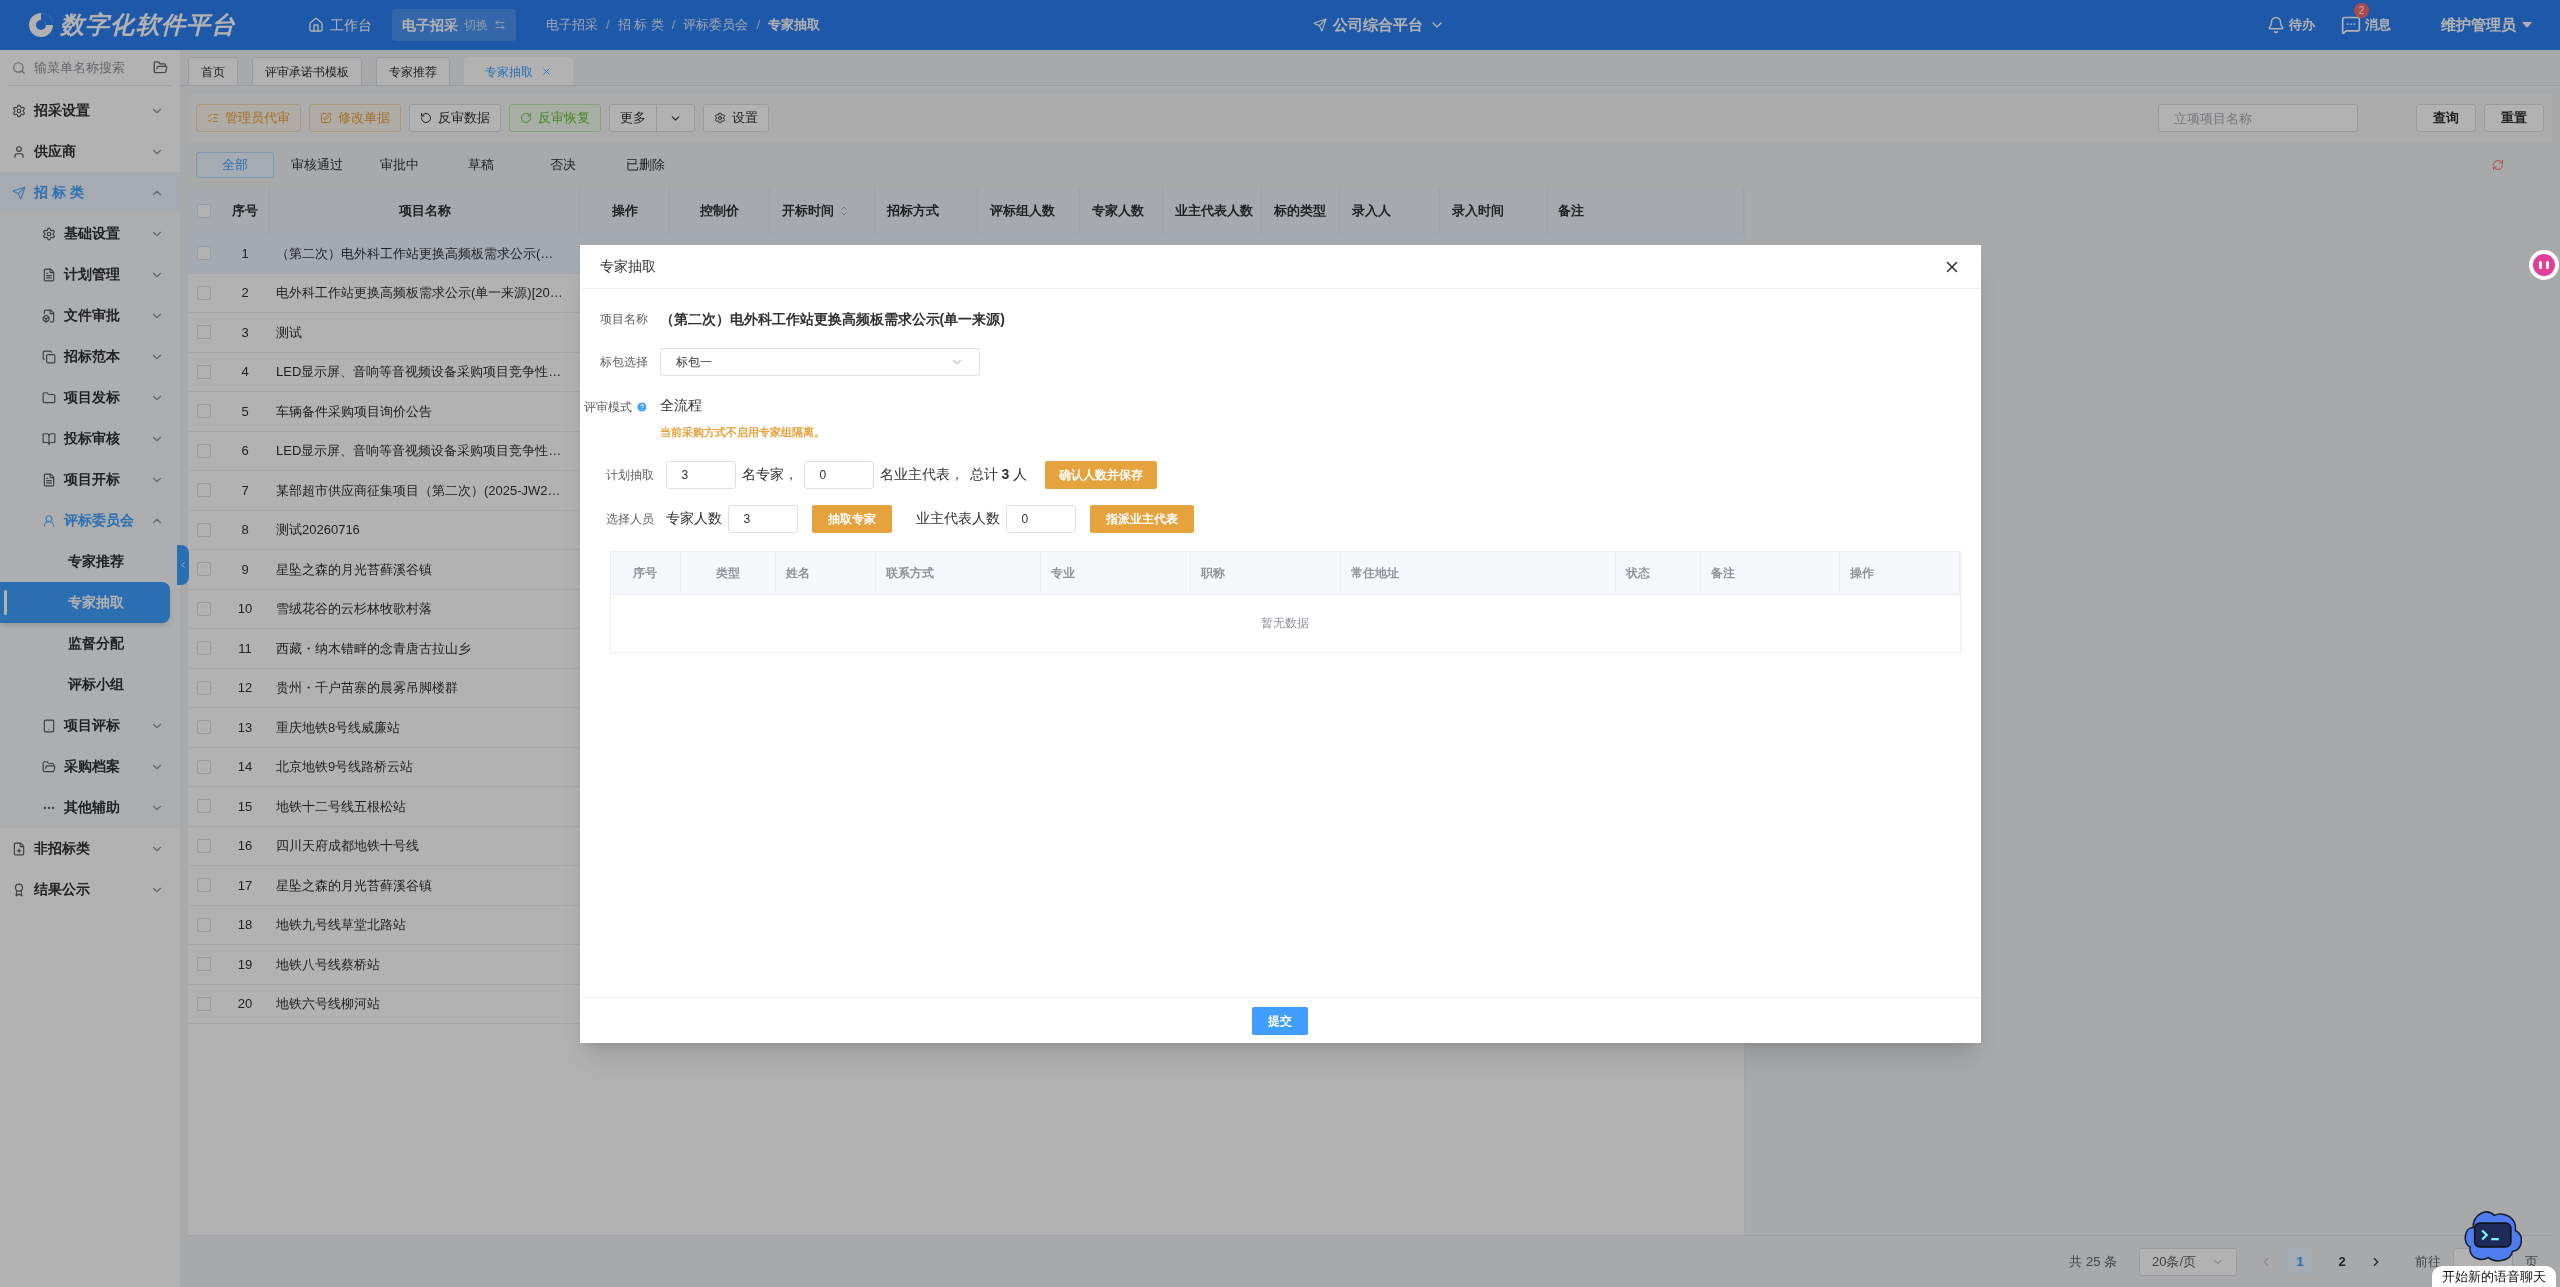 The height and width of the screenshot is (1287, 2560). What do you see at coordinates (645, 165) in the screenshot?
I see `status-tab: 已删除` at bounding box center [645, 165].